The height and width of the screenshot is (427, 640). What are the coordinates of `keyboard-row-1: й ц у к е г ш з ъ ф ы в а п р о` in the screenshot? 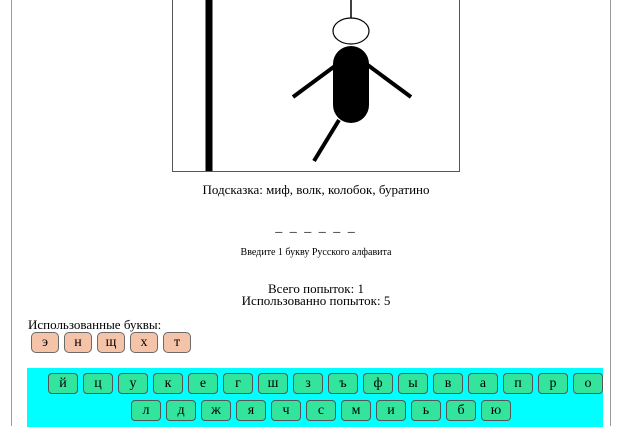 It's located at (325, 383).